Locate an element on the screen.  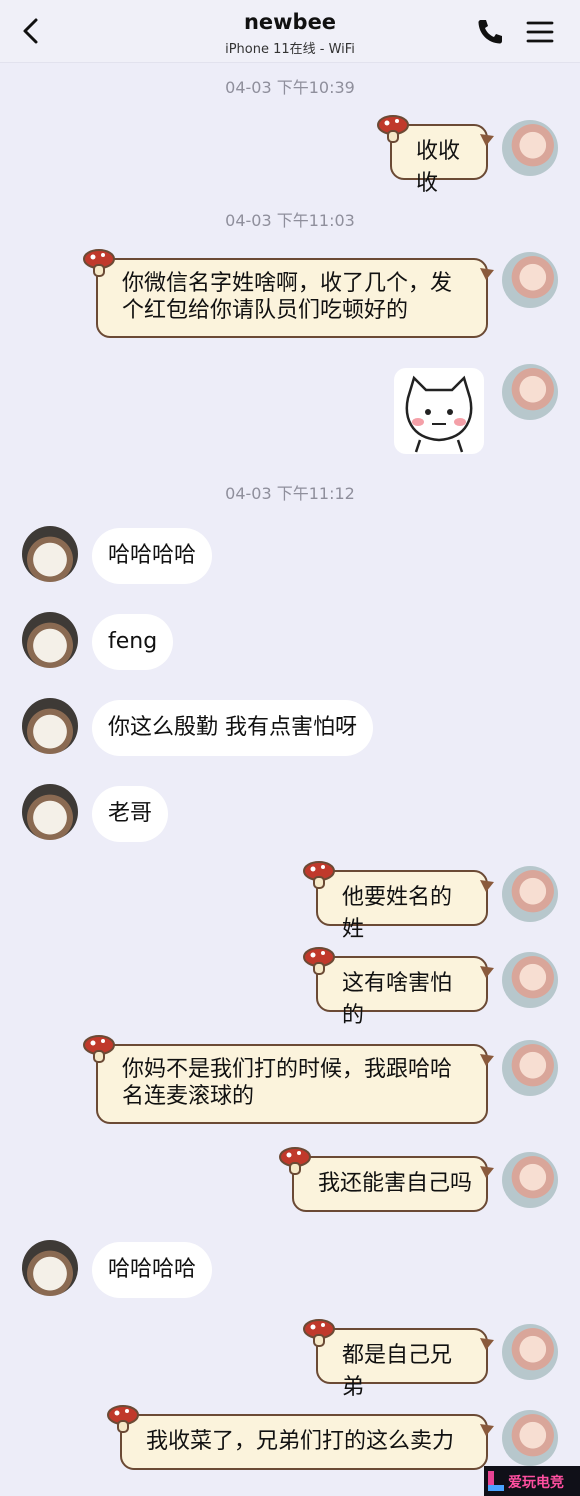
message-text: 我收菜了，兄弟们打的这么卖力 is located at coordinates (300, 1441).